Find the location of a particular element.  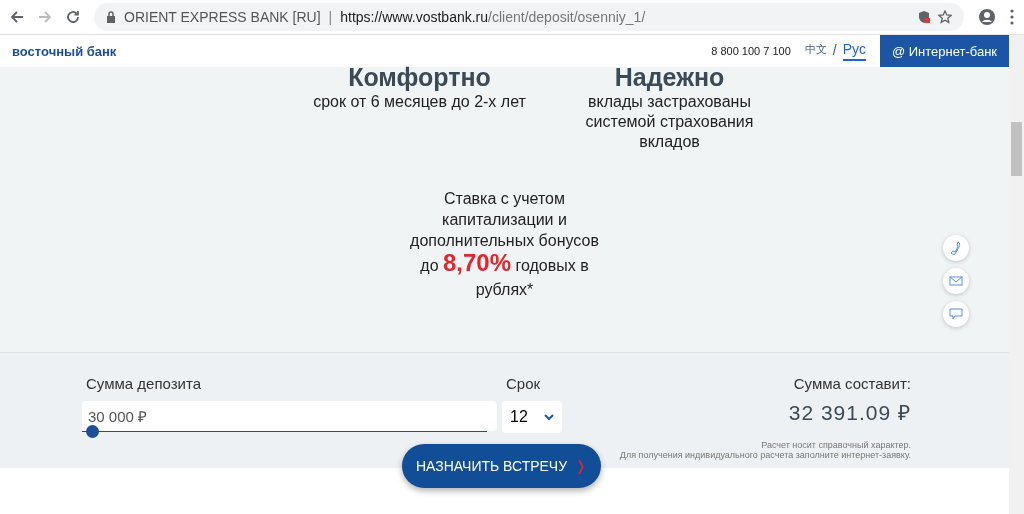

site-name: ORIENT EXPRESS BANK [RU] is located at coordinates (222, 17).